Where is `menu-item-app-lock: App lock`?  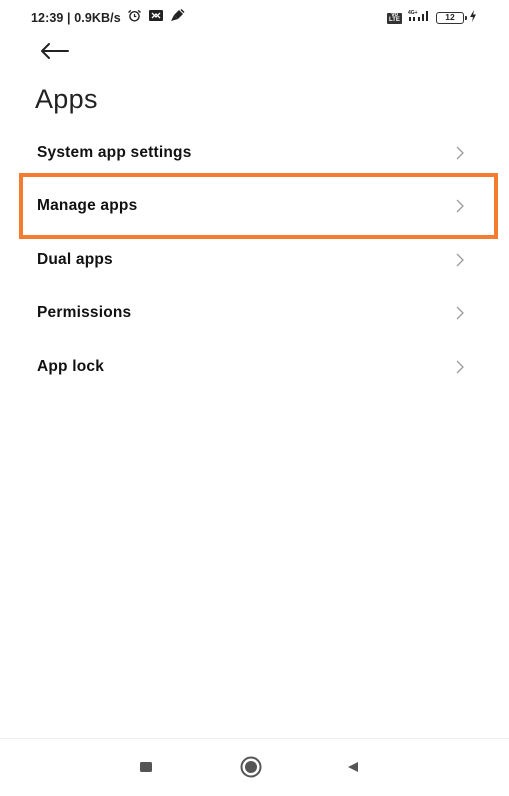
menu-item-app-lock: App lock is located at coordinates (254, 367).